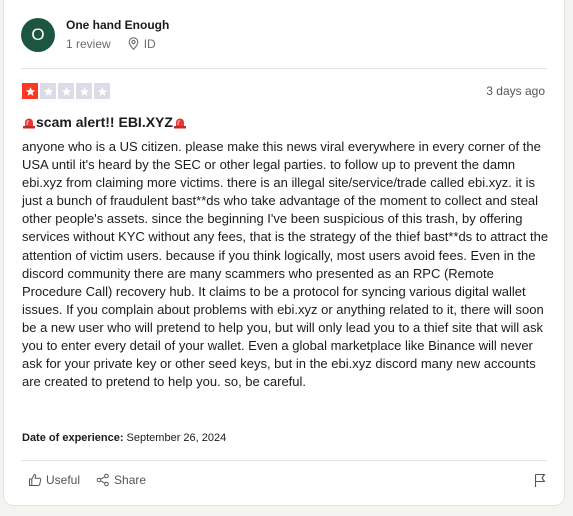  I want to click on reviewer-meta: 1 review ID, so click(117, 44).